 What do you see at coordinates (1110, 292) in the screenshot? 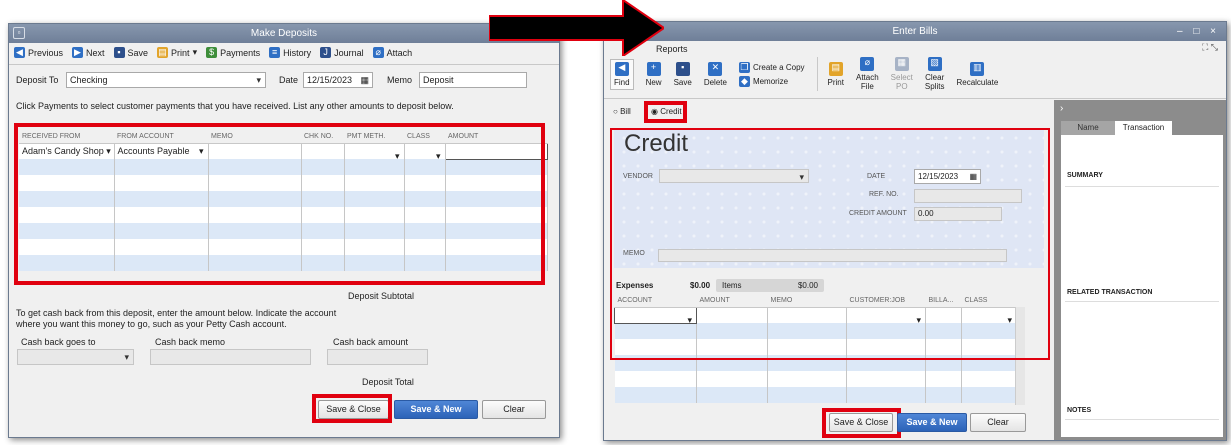
I see `related-transaction-heading: RELATED TRANSACTION` at bounding box center [1110, 292].